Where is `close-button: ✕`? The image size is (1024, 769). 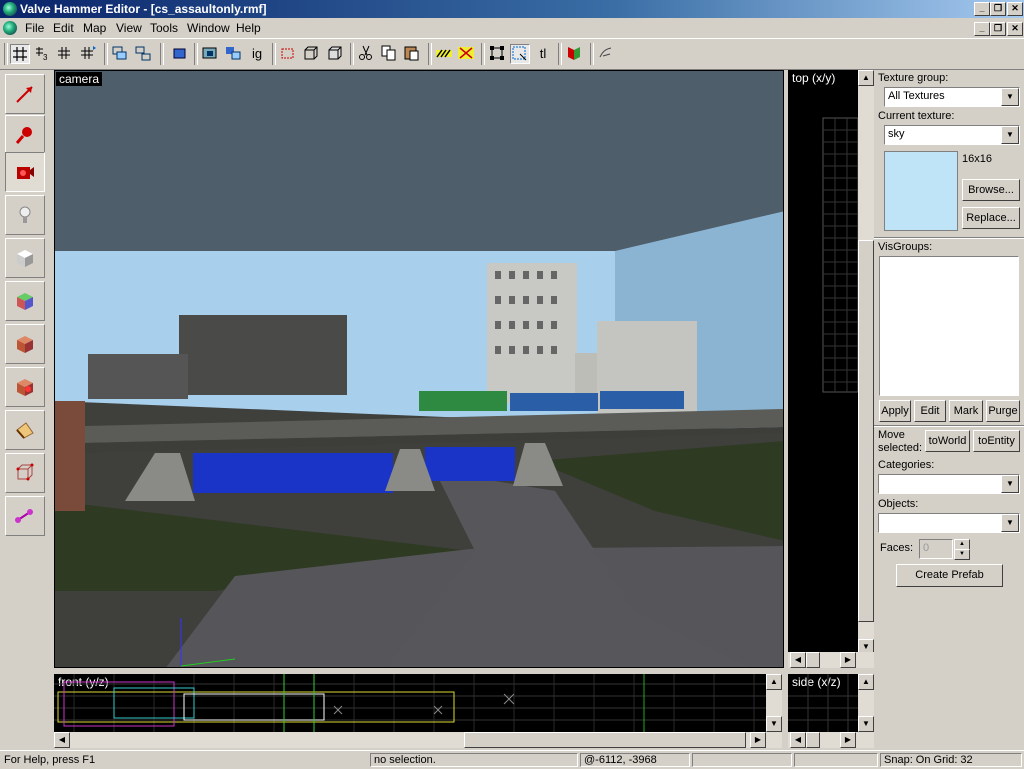 close-button: ✕ is located at coordinates (1015, 9).